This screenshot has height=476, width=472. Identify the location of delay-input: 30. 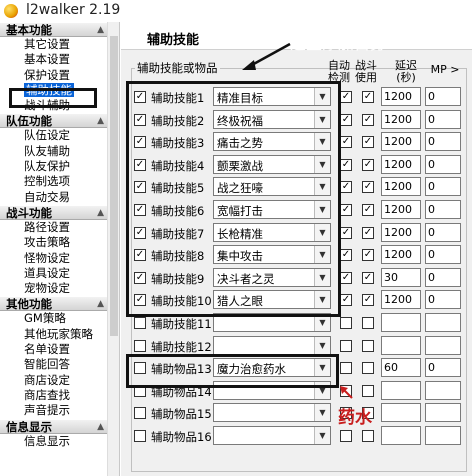
(401, 277).